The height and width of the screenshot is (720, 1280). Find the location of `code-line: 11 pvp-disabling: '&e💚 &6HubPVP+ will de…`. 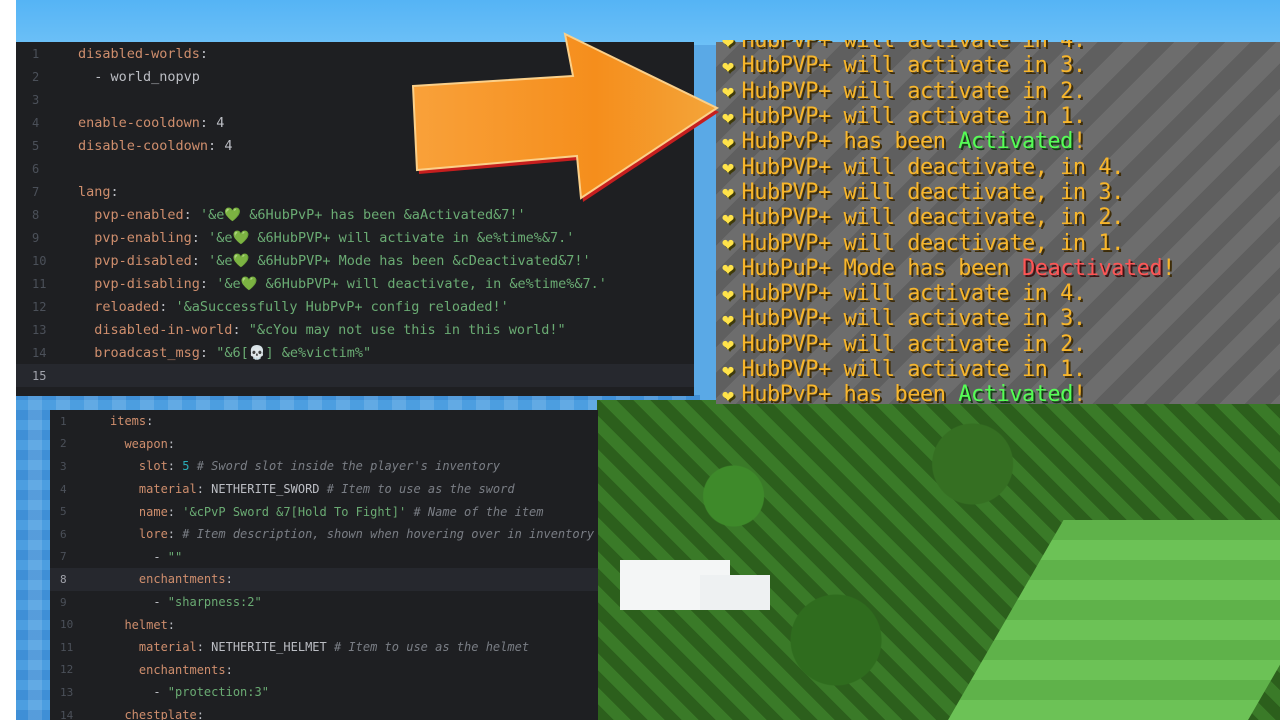

code-line: 11 pvp-disabling: '&e💚 &6HubPVP+ will de… is located at coordinates (355, 283).